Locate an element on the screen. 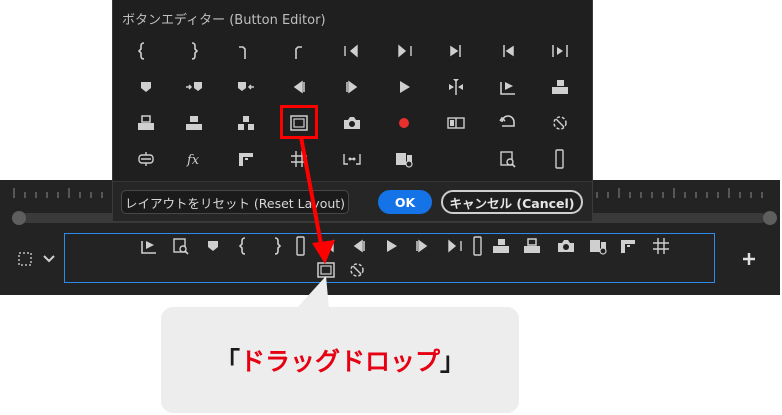 The width and height of the screenshot is (782, 415). callout-bubble: 「ドラッグドロップ」 is located at coordinates (340, 360).